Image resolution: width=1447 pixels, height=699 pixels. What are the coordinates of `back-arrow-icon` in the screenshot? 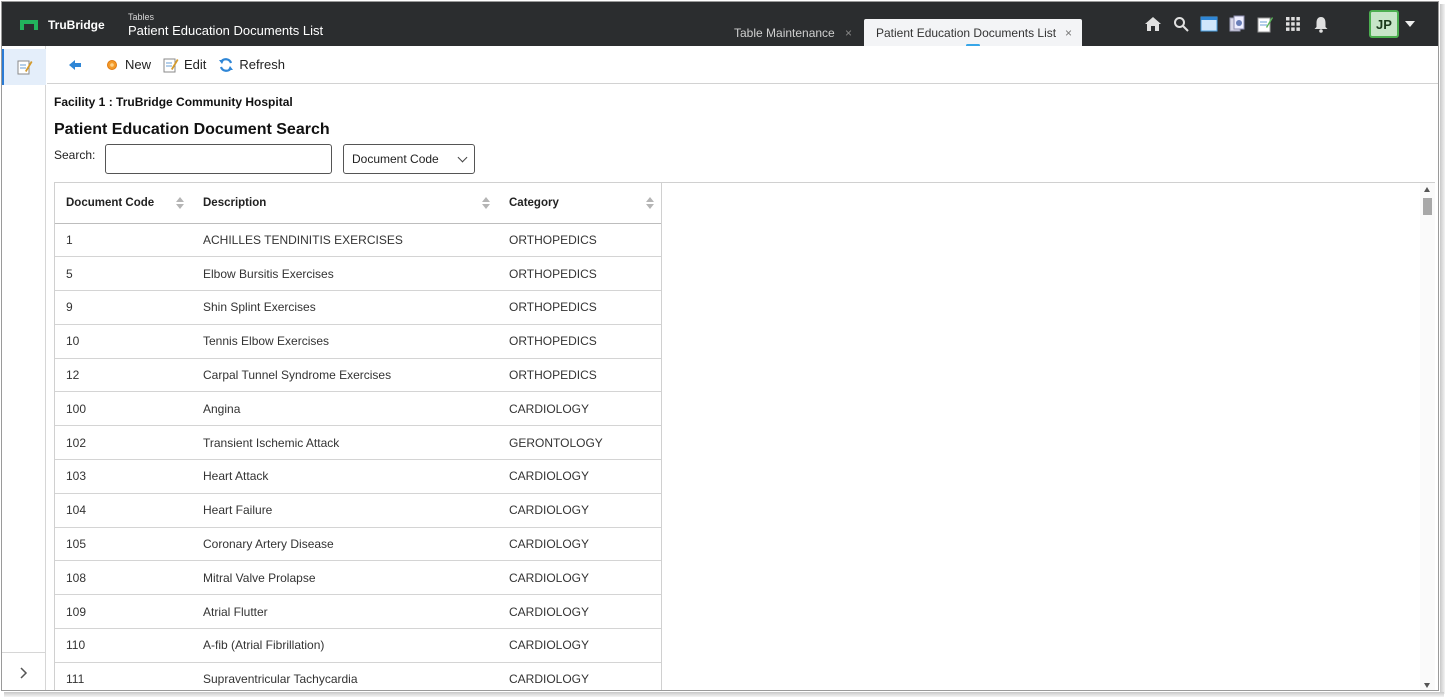 It's located at (75, 65).